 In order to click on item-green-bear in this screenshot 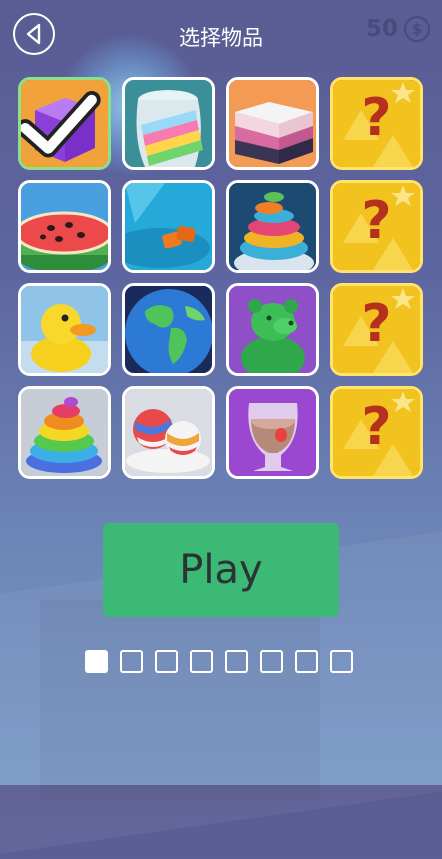, I will do `click(272, 329)`.